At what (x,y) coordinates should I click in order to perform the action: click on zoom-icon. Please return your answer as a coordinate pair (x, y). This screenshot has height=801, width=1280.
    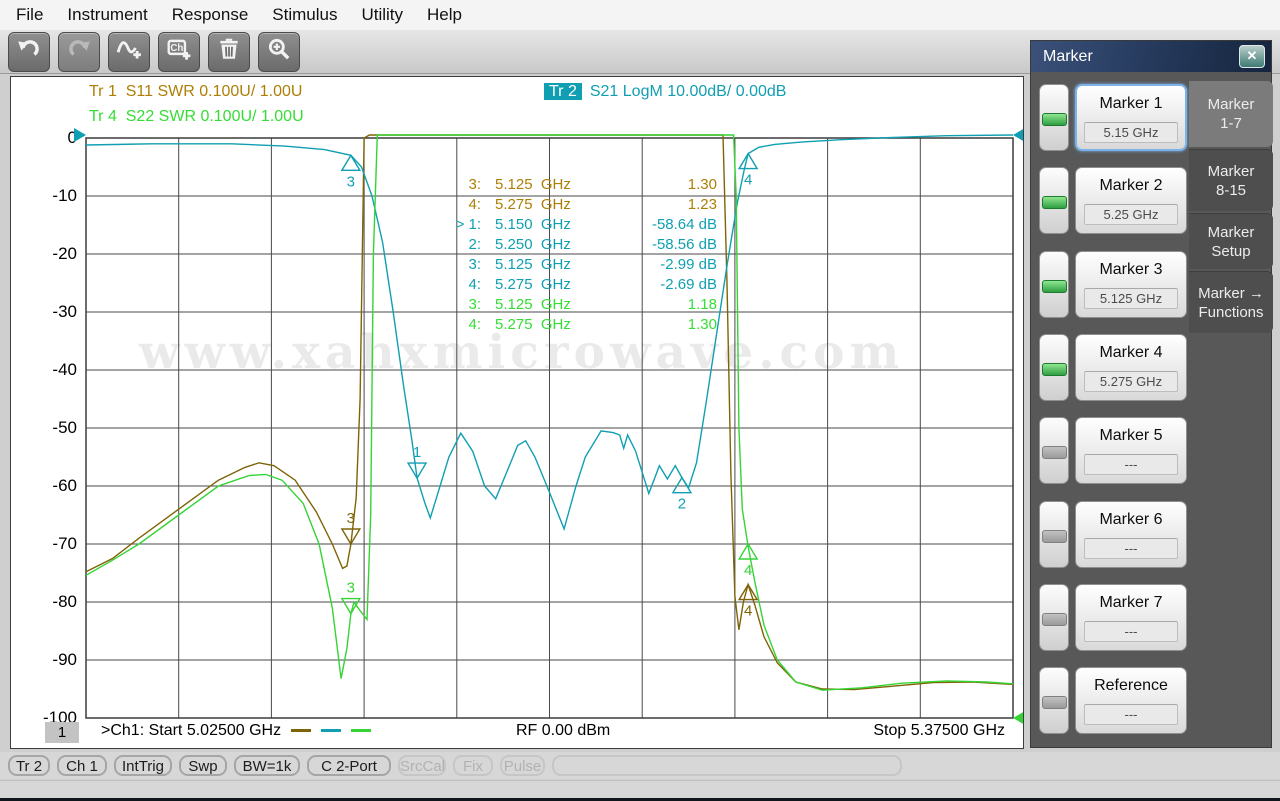
    Looking at the image, I should click on (279, 51).